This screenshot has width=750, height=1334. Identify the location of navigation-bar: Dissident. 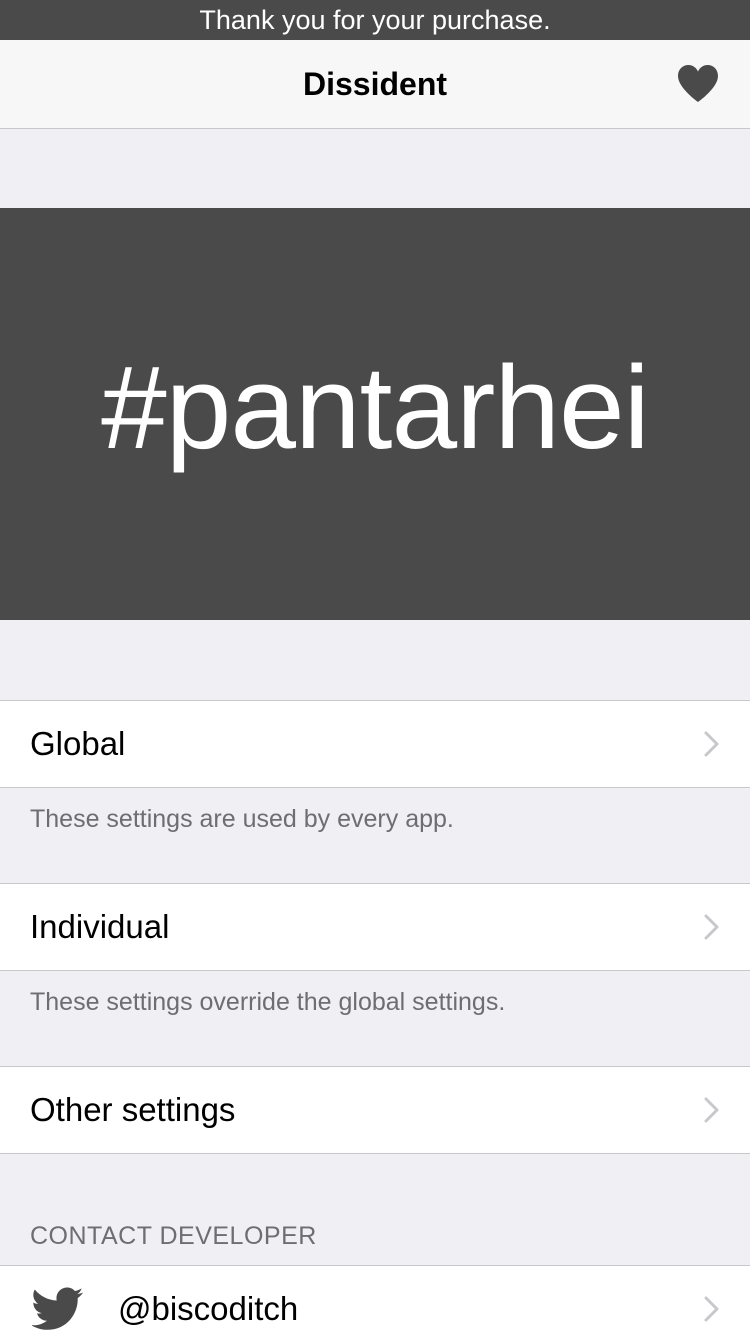
(375, 84).